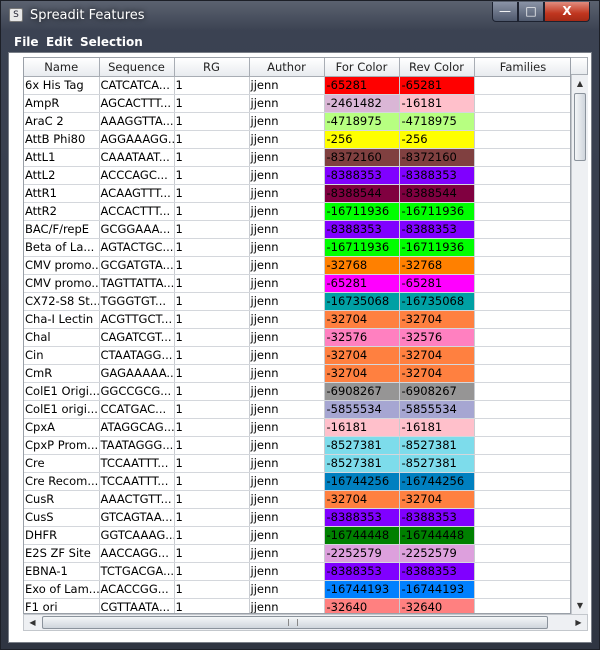  I want to click on cell-rev-color: -16711936, so click(437, 247).